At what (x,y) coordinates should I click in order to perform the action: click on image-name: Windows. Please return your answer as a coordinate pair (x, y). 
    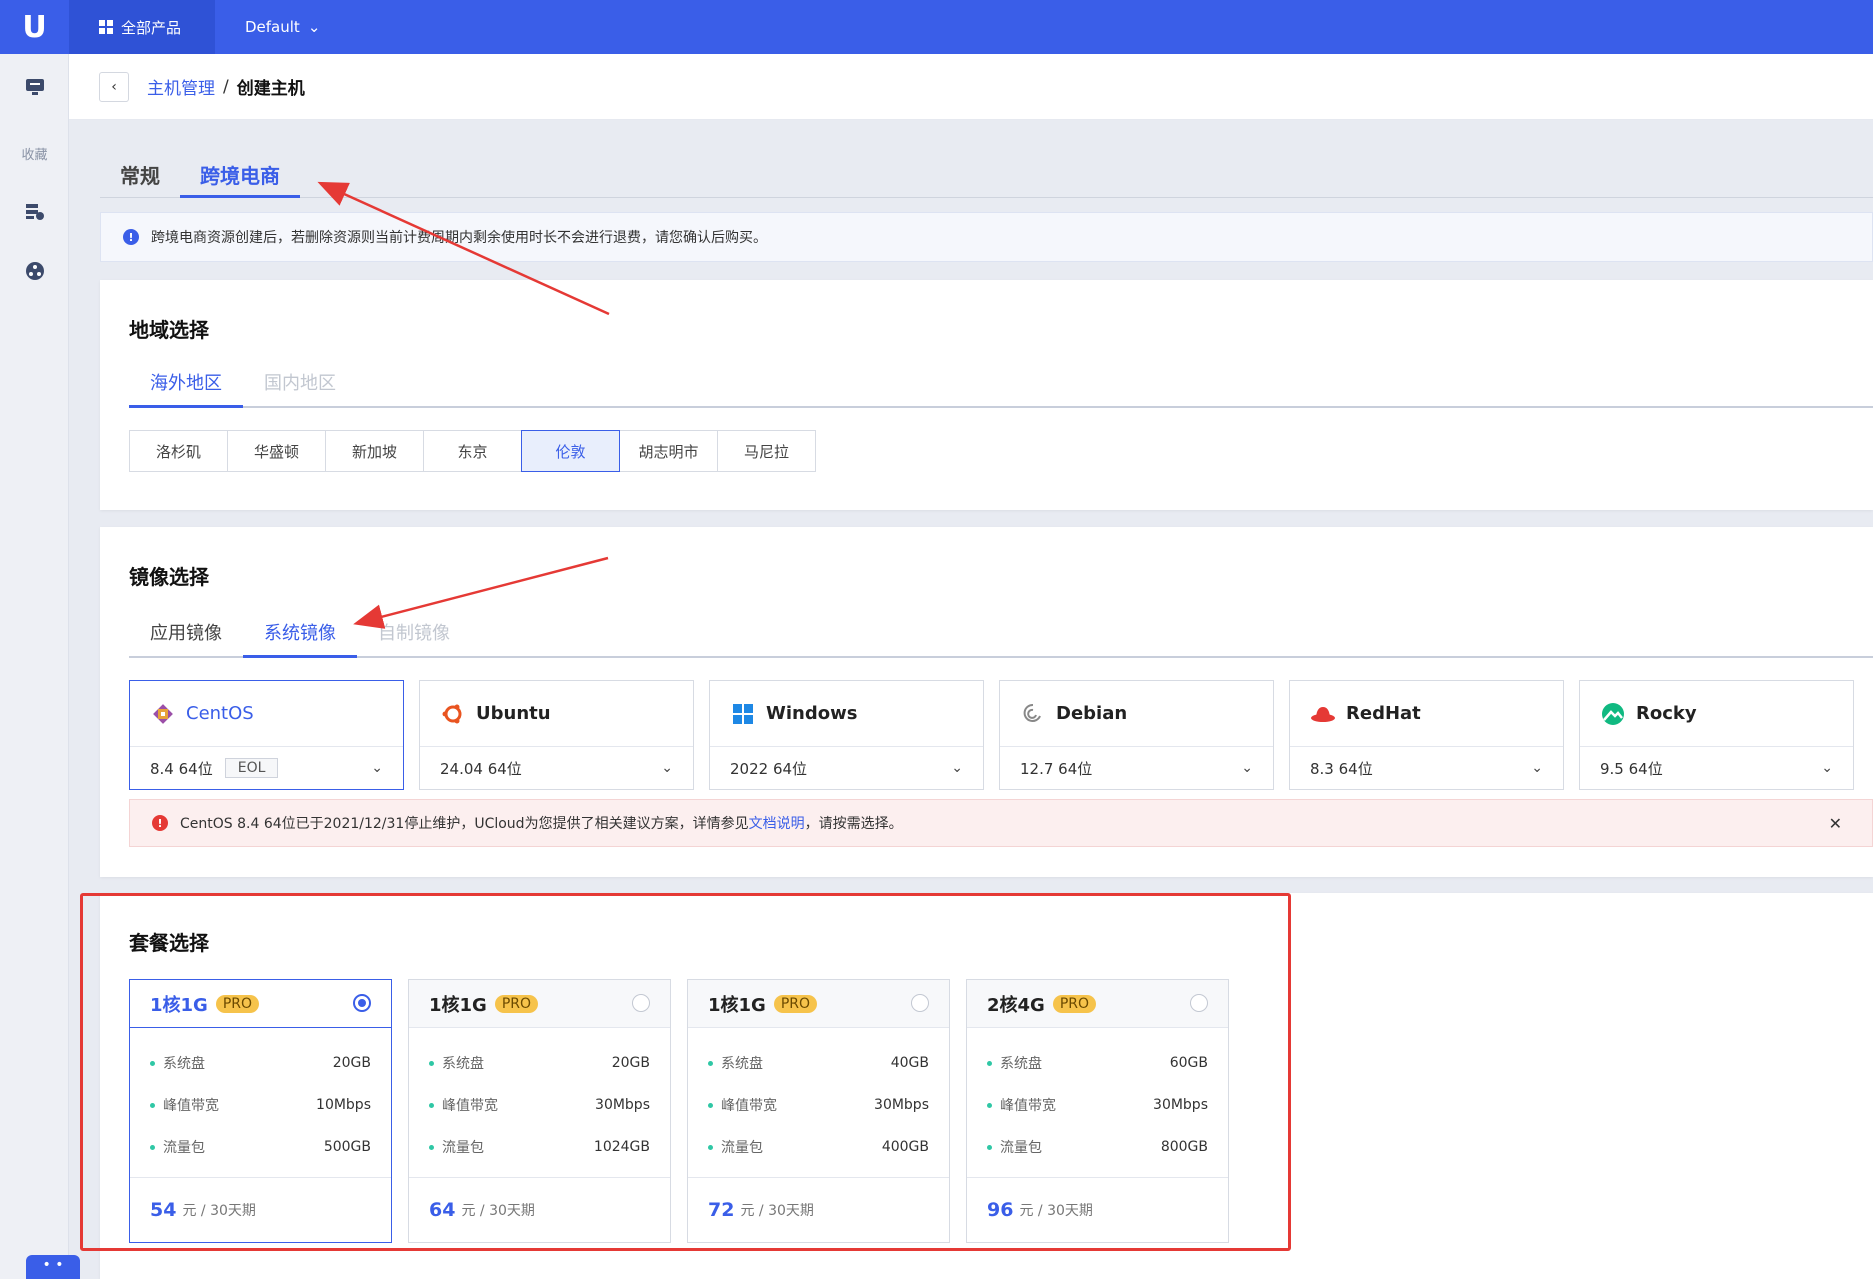
    Looking at the image, I should click on (812, 713).